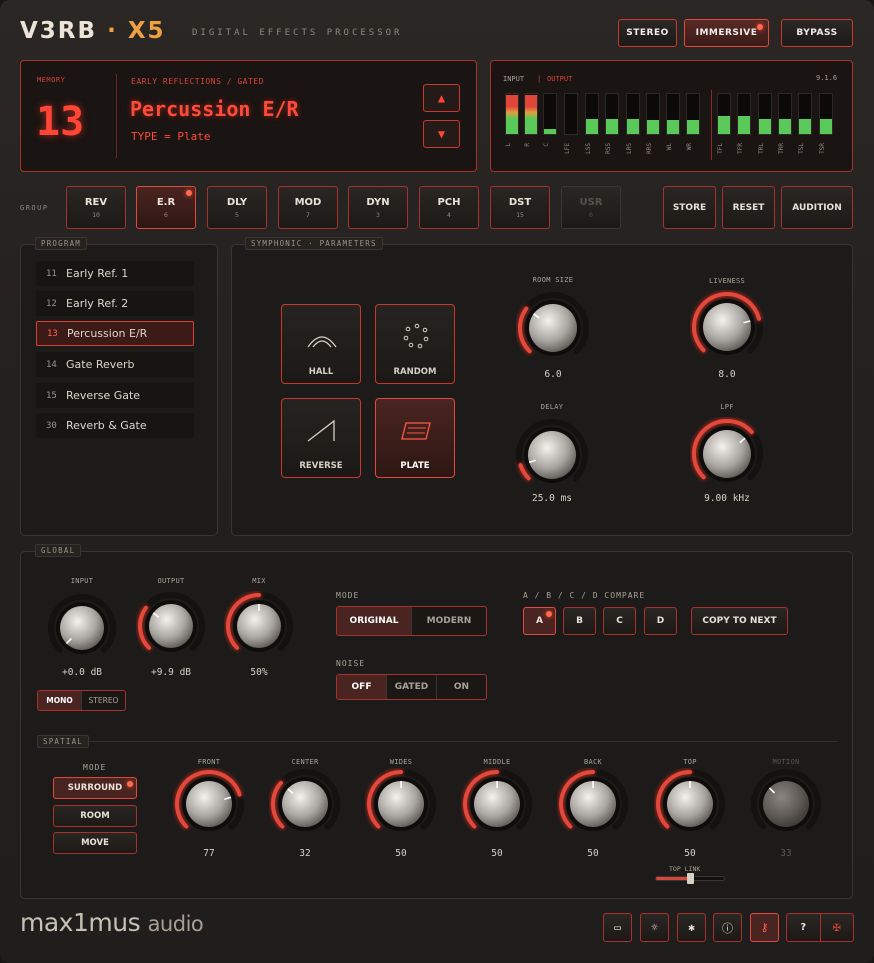  I want to click on spatial-center-knob, so click(305, 804).